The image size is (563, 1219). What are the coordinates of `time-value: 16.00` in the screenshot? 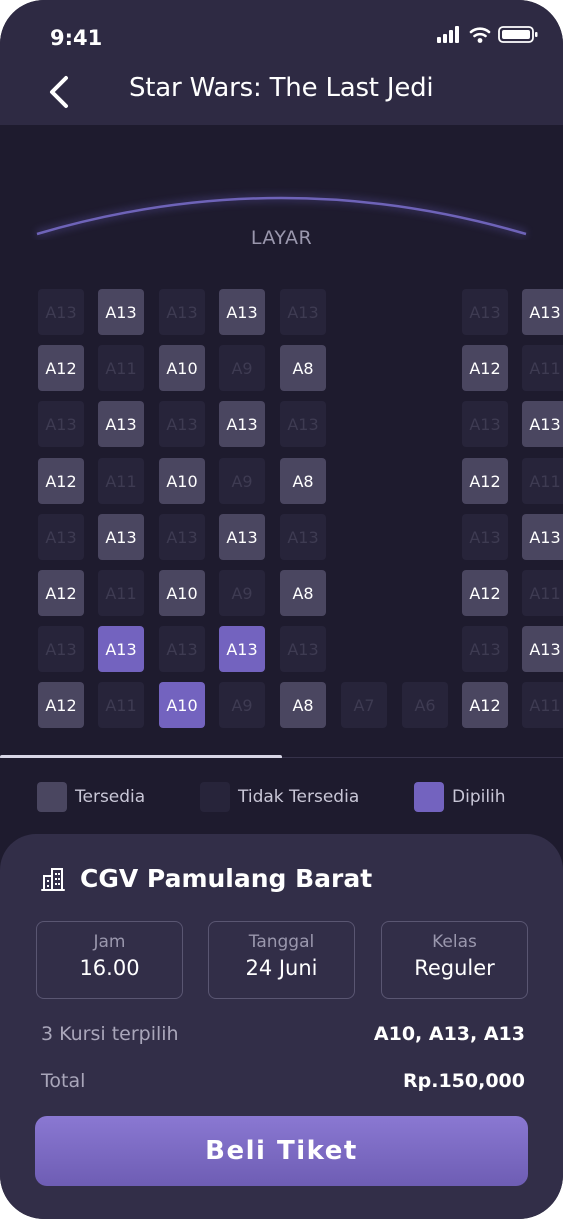 It's located at (109, 968).